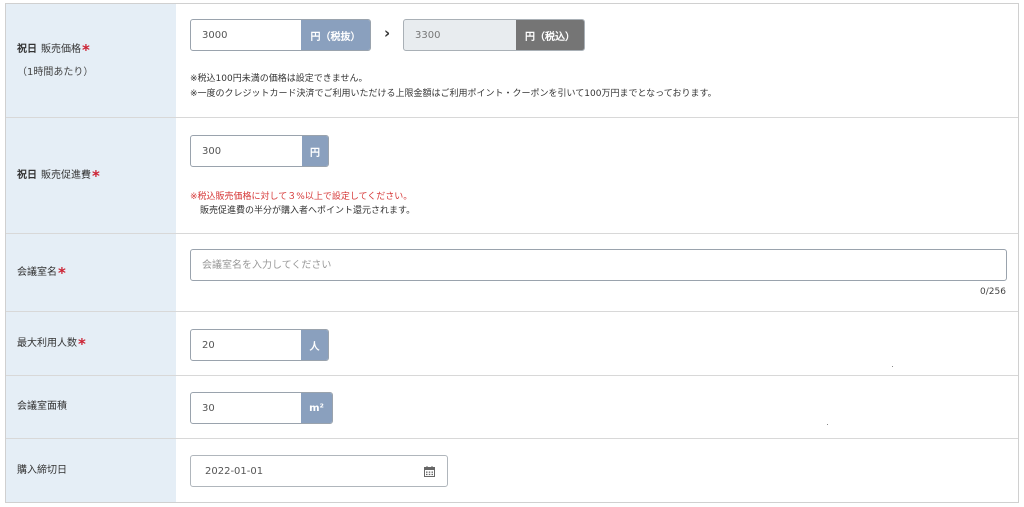  I want to click on max-people-label: 最大利用人数 *, so click(91, 343).